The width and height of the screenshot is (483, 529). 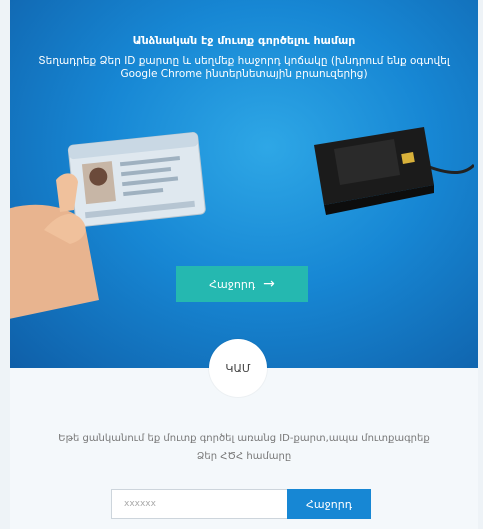 I want to click on ssn-input, so click(x=199, y=504).